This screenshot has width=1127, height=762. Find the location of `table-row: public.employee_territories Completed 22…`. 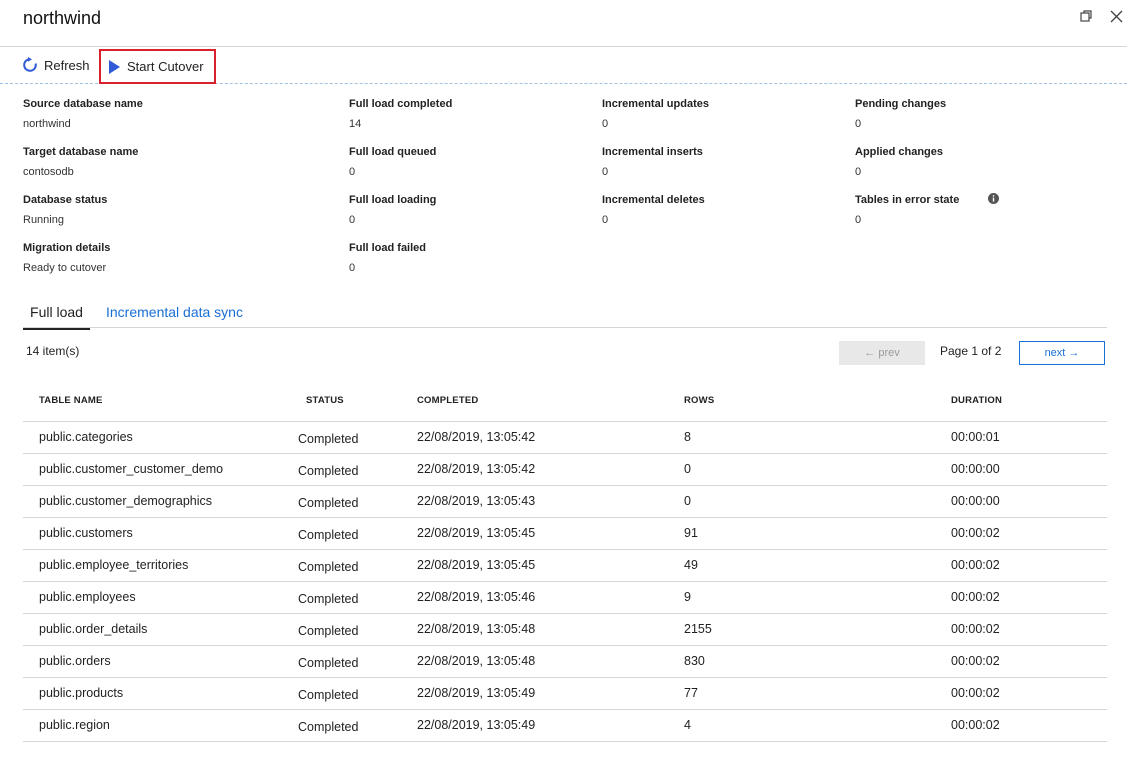

table-row: public.employee_territories Completed 22… is located at coordinates (565, 566).